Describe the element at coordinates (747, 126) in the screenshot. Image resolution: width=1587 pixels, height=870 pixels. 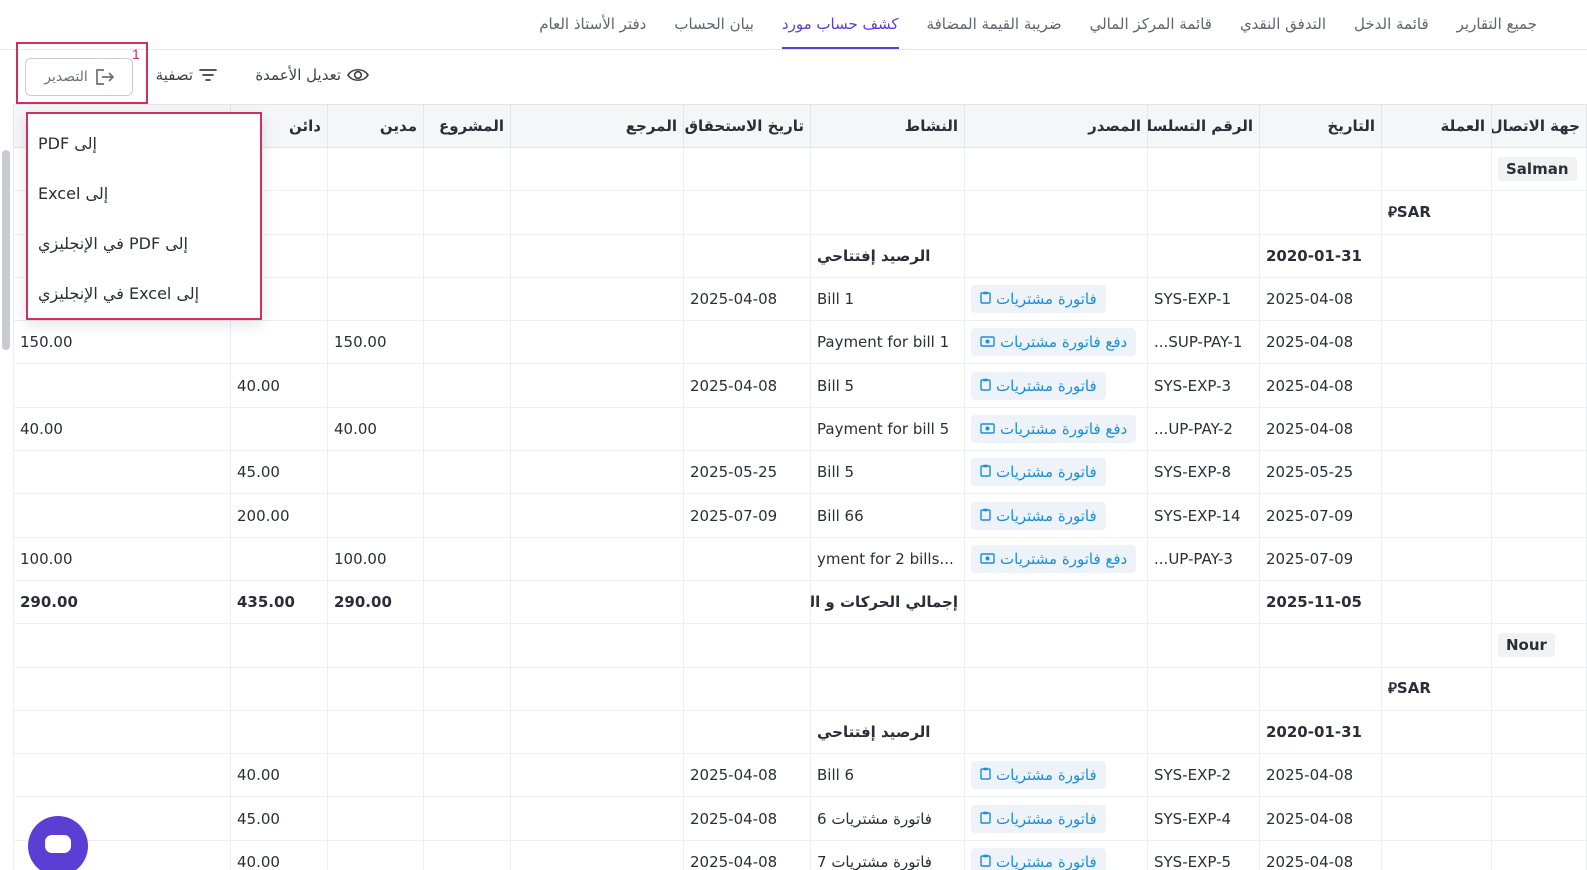
I see `column-header-6: تاريخ الاستحقاق` at that location.